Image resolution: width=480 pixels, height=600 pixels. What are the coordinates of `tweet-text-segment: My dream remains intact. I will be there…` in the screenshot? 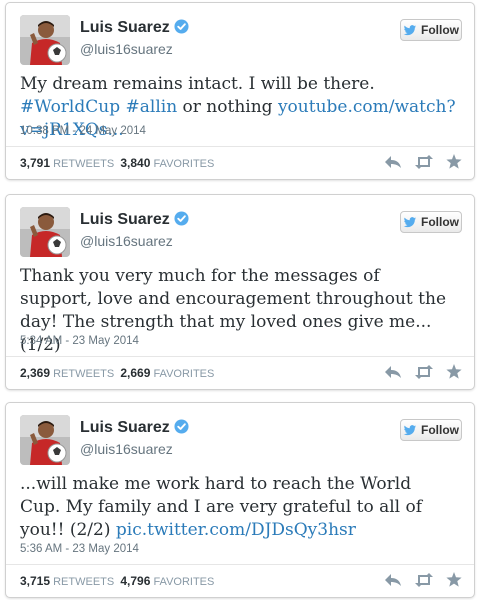 It's located at (197, 84).